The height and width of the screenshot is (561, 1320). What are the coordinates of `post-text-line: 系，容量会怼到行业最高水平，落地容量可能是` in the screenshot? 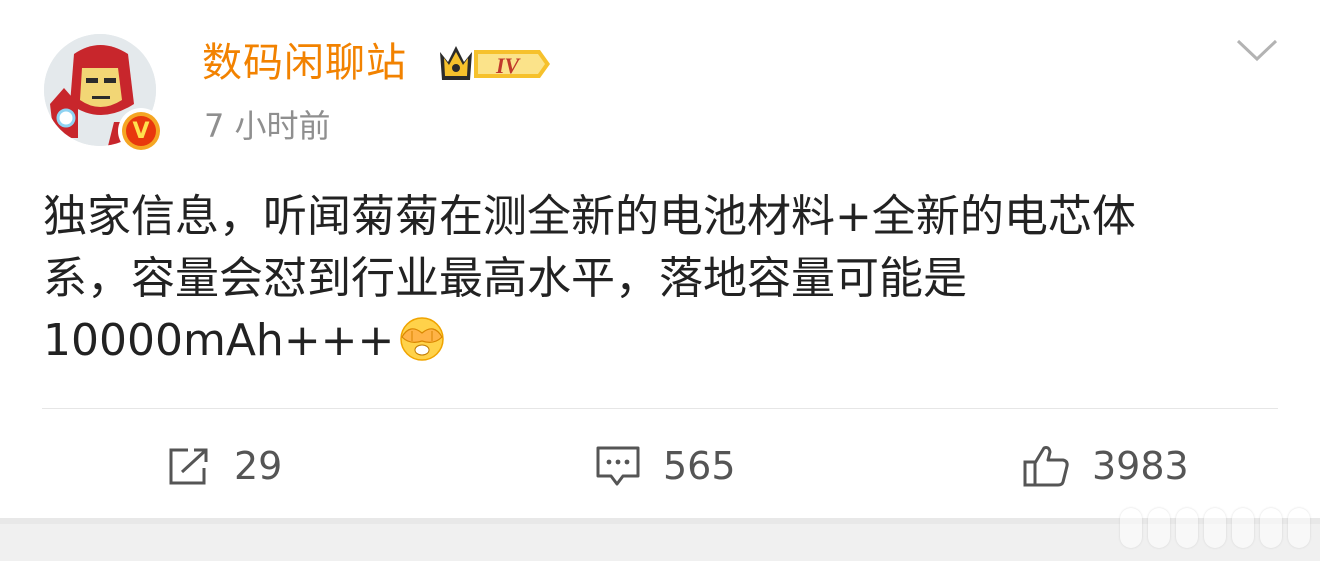 It's located at (505, 278).